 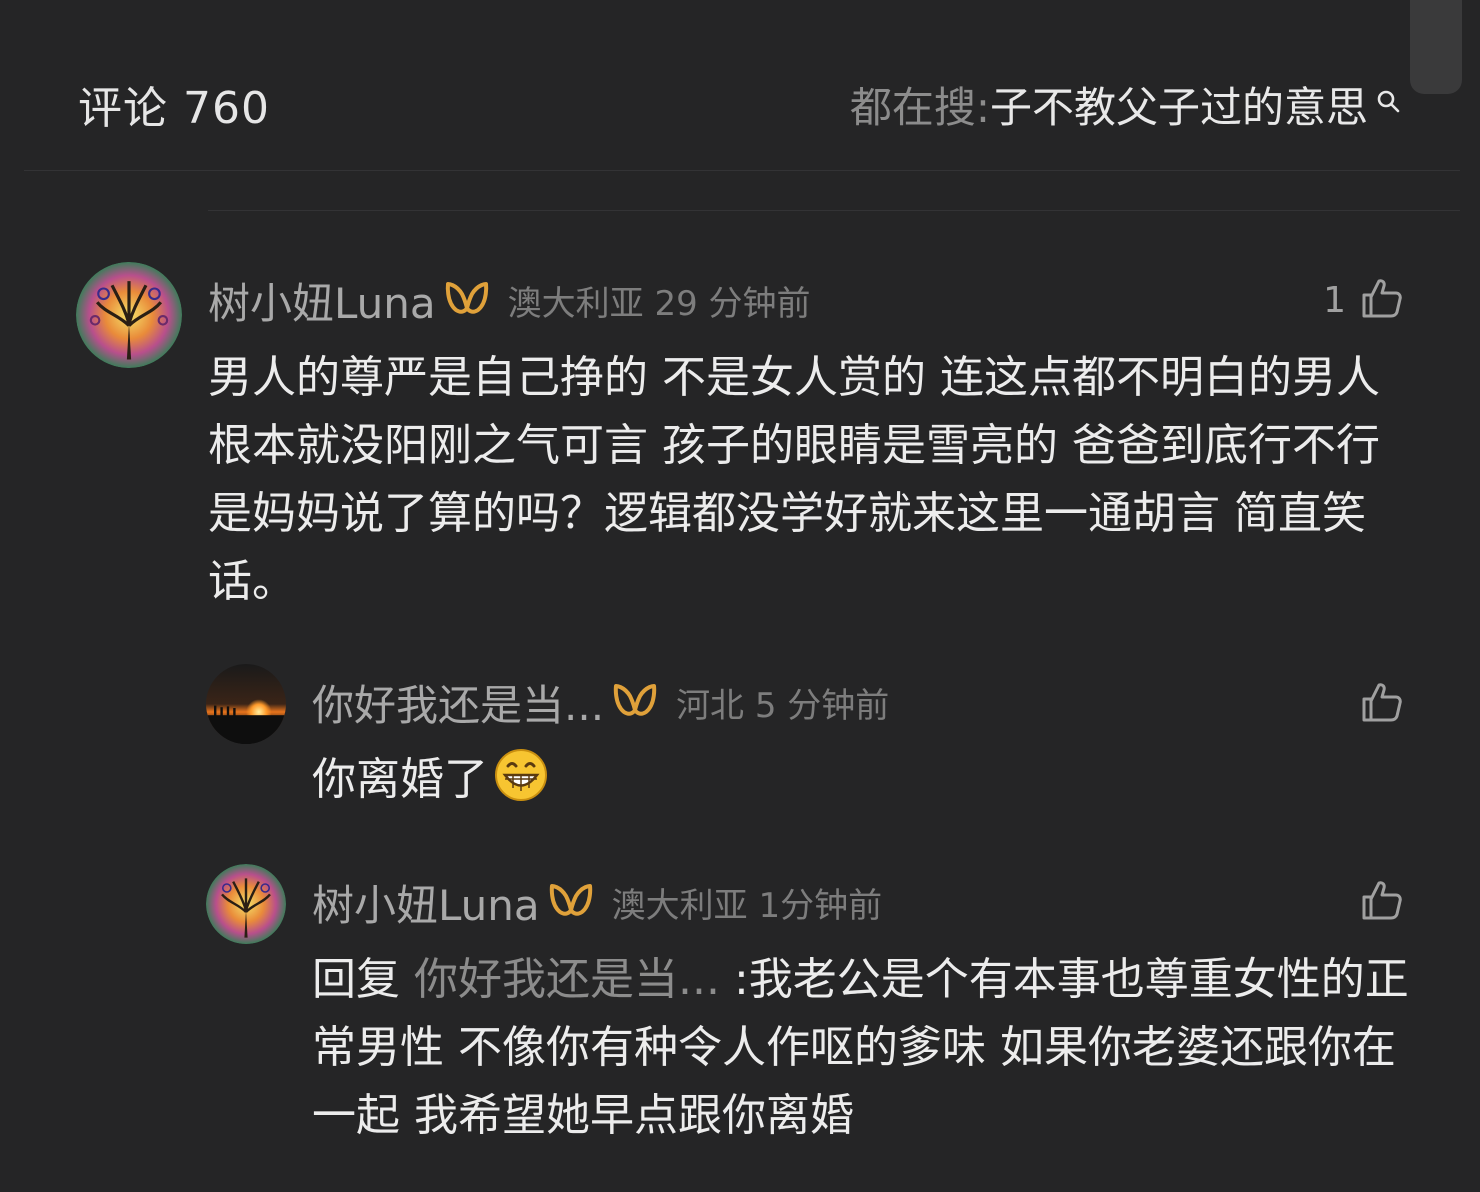 I want to click on reply-meta: 你好我还是当... 河北 5 分钟前, so click(x=600, y=702).